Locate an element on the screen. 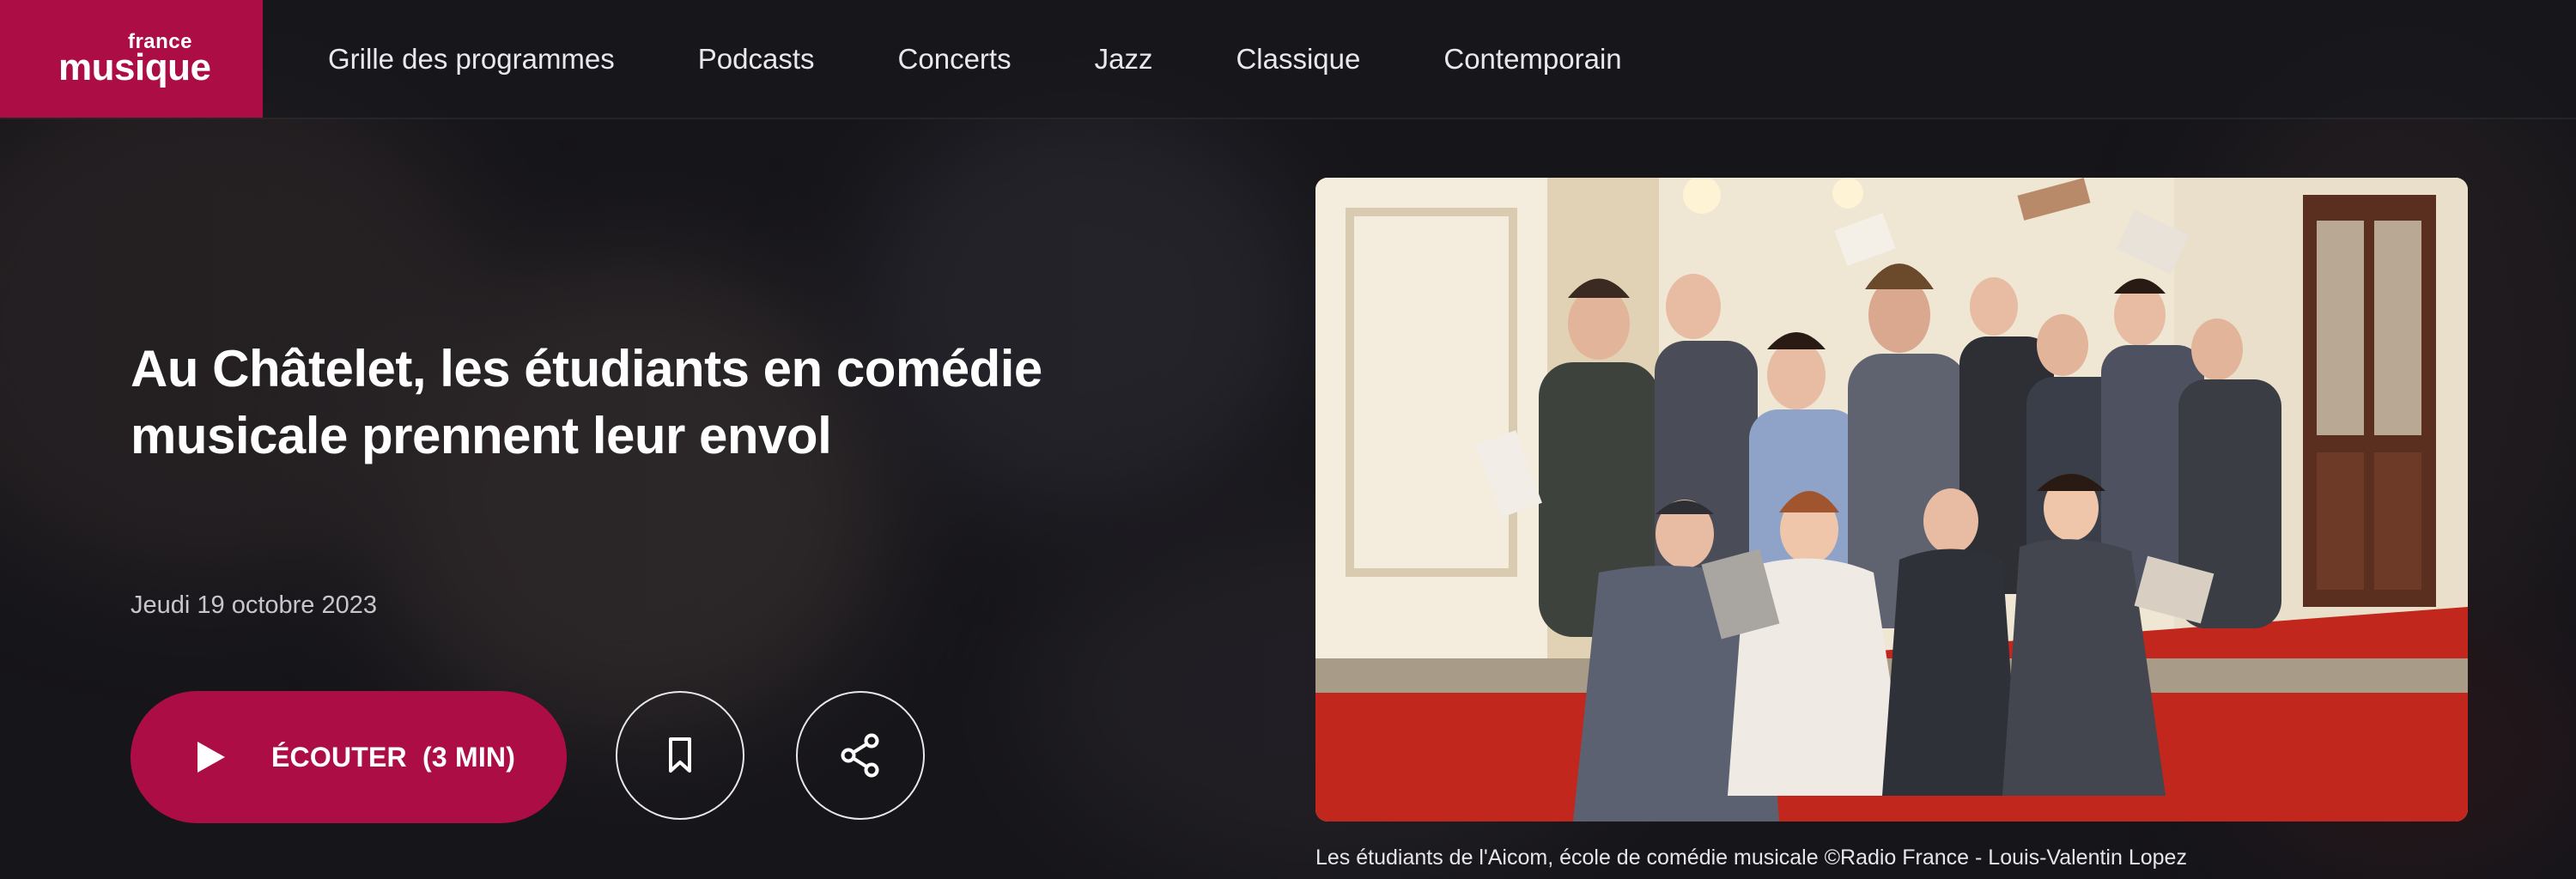  play-icon is located at coordinates (211, 757).